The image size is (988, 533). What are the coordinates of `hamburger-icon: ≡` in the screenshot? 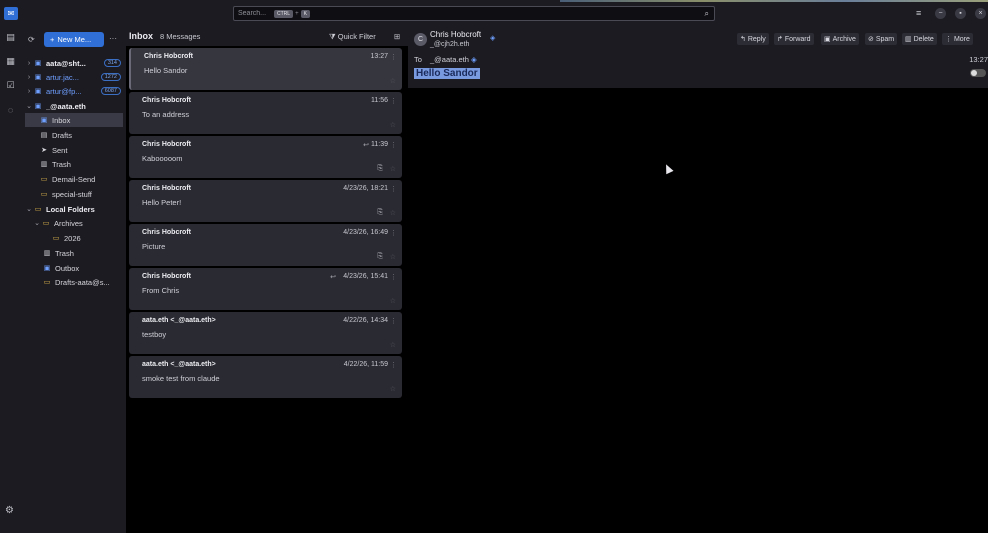 It's located at (918, 13).